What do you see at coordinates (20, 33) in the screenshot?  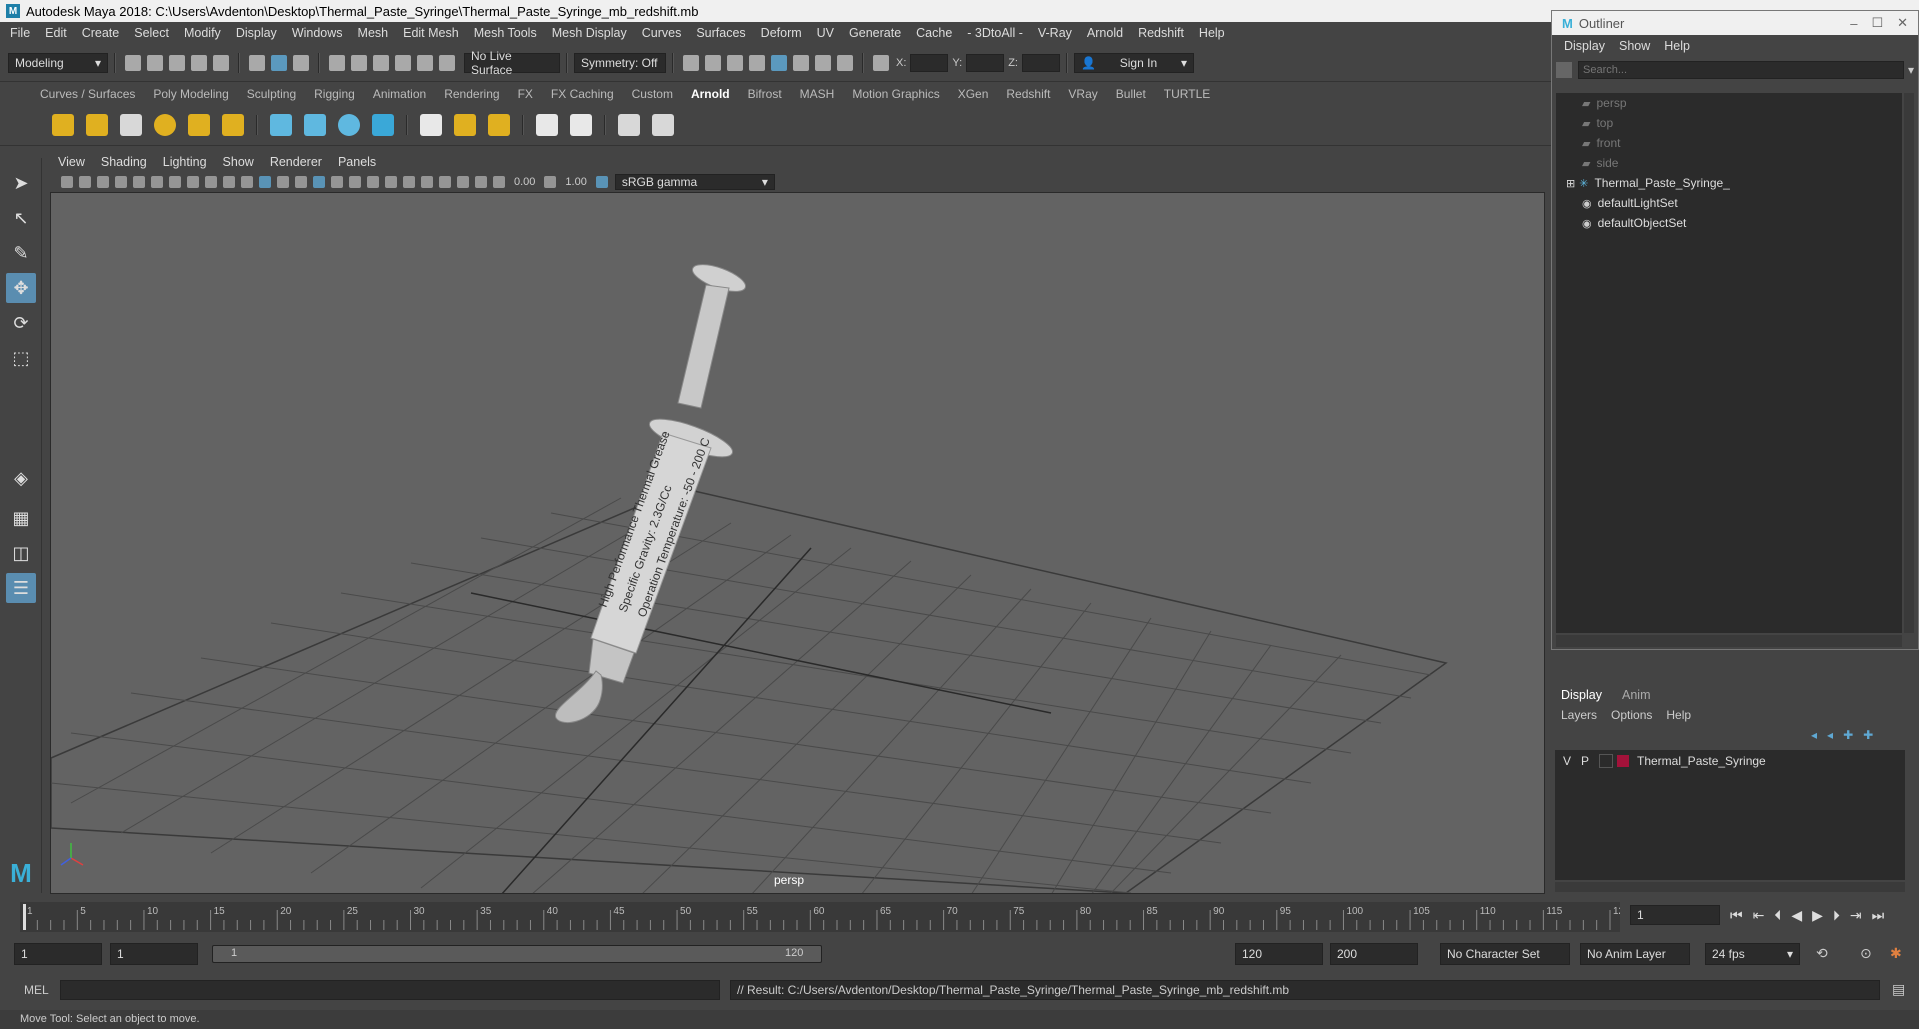 I see `menu-file: File` at bounding box center [20, 33].